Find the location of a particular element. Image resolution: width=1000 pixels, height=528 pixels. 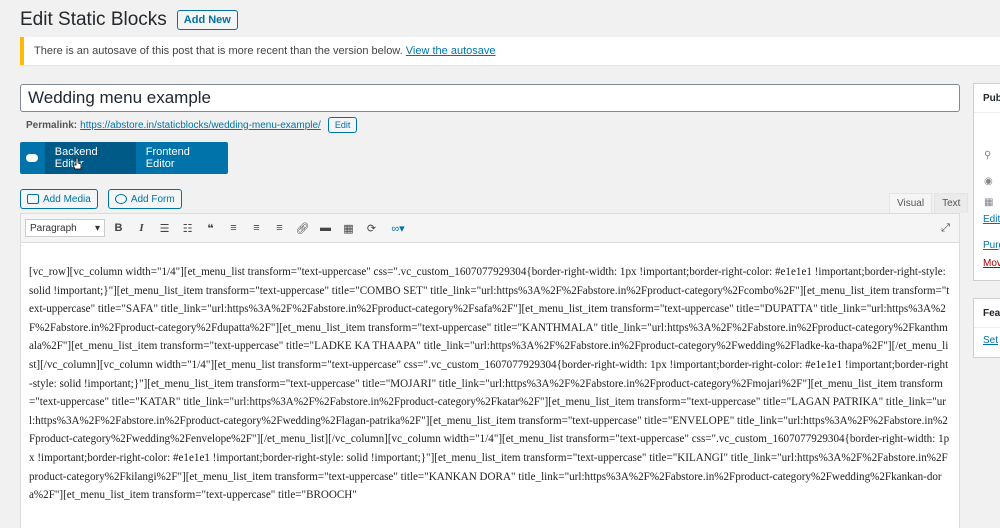

add-form-label: Add Form is located at coordinates (152, 199).